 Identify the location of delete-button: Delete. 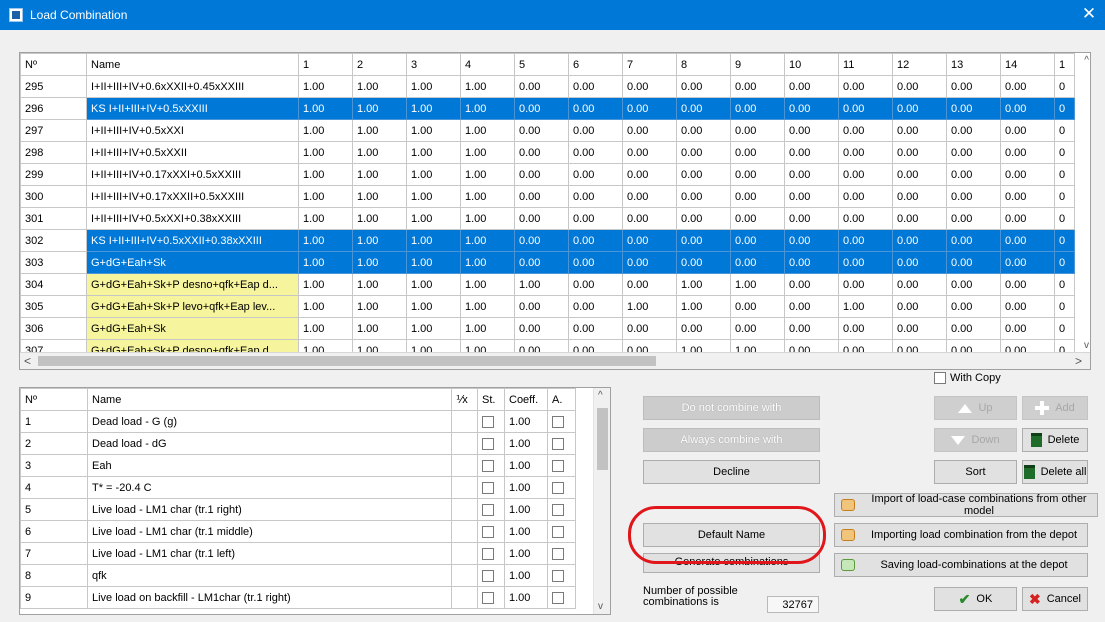
(1055, 440).